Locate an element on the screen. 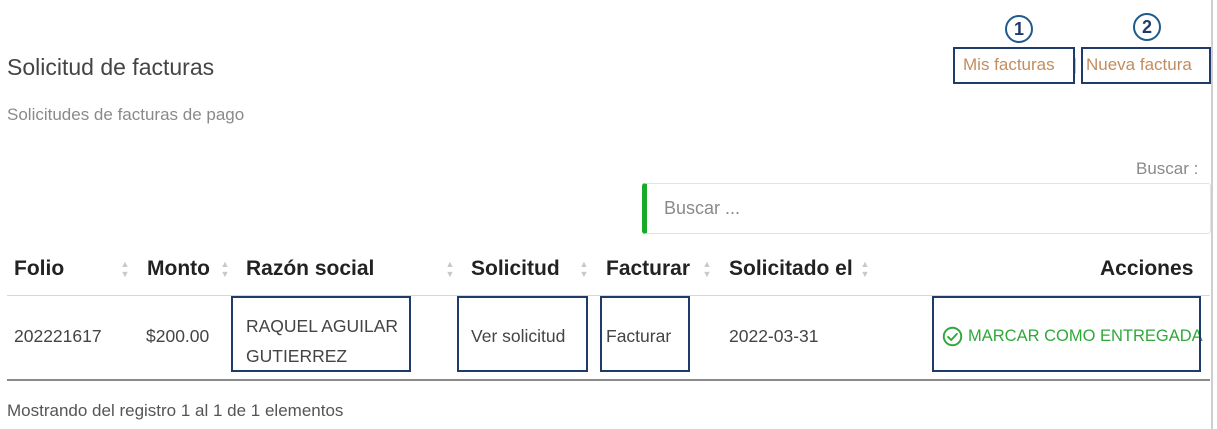 Image resolution: width=1217 pixels, height=429 pixels. highlight-box-nueva-factura is located at coordinates (1146, 65).